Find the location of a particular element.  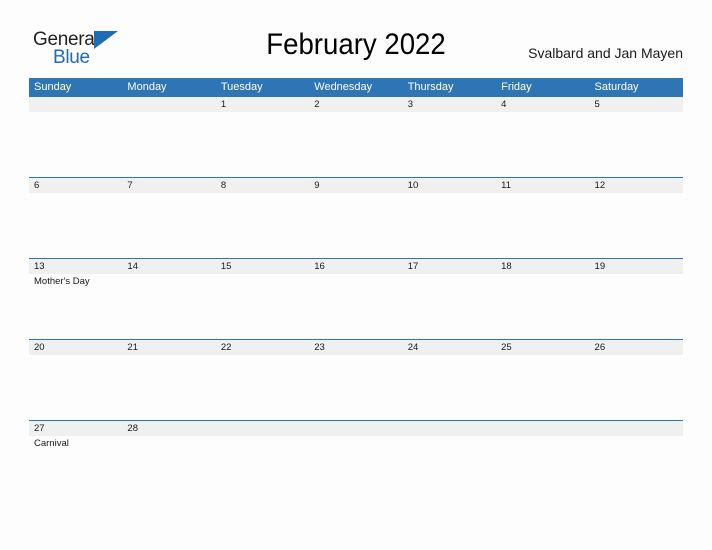

week-date-band: 27 28 is located at coordinates (356, 428).